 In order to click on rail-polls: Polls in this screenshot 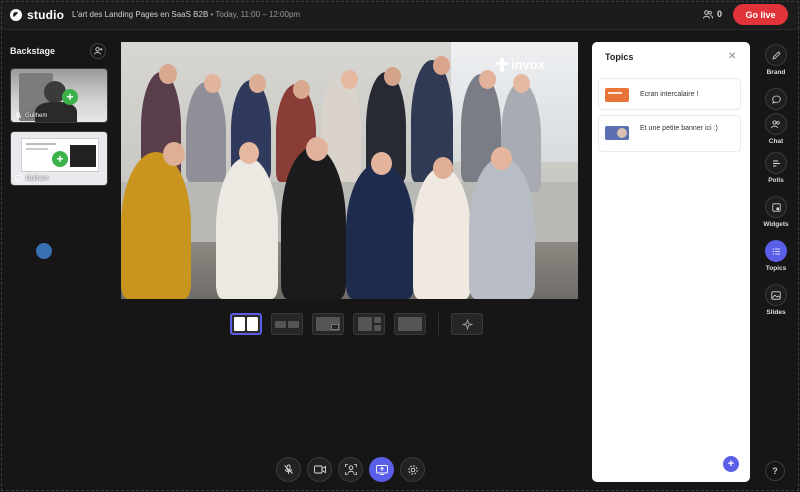, I will do `click(776, 168)`.